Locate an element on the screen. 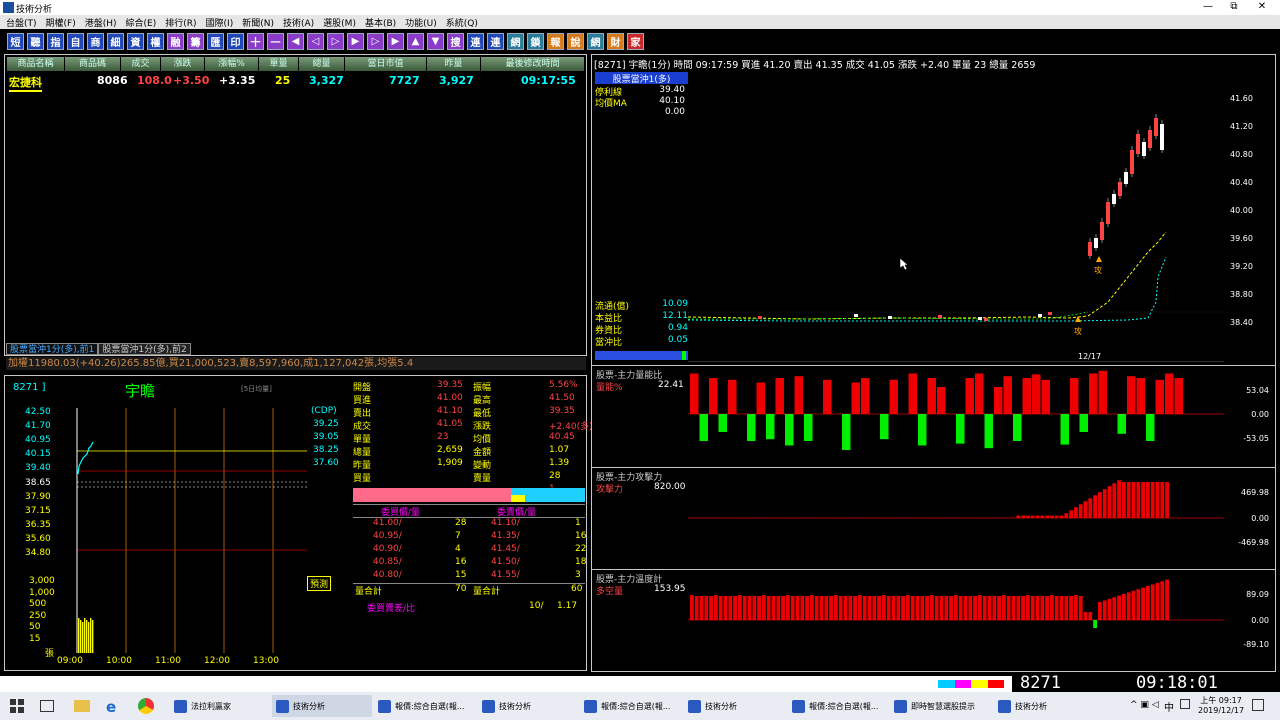 The width and height of the screenshot is (1280, 720). menu-item-9: 基本(B) is located at coordinates (380, 22).